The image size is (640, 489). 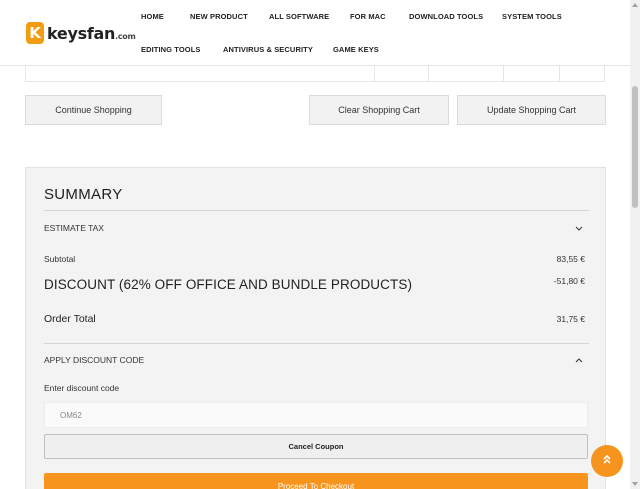 I want to click on nav-all-software: ALL SOFTWARE, so click(x=299, y=16).